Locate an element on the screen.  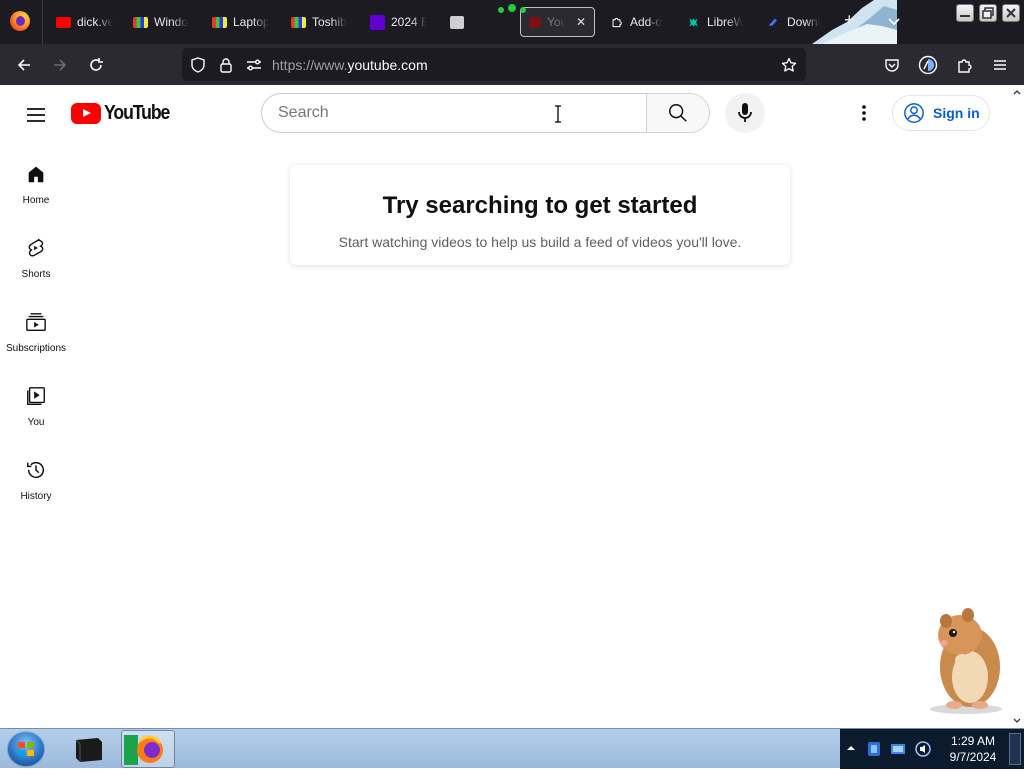
tab-title: You is located at coordinates (556, 22).